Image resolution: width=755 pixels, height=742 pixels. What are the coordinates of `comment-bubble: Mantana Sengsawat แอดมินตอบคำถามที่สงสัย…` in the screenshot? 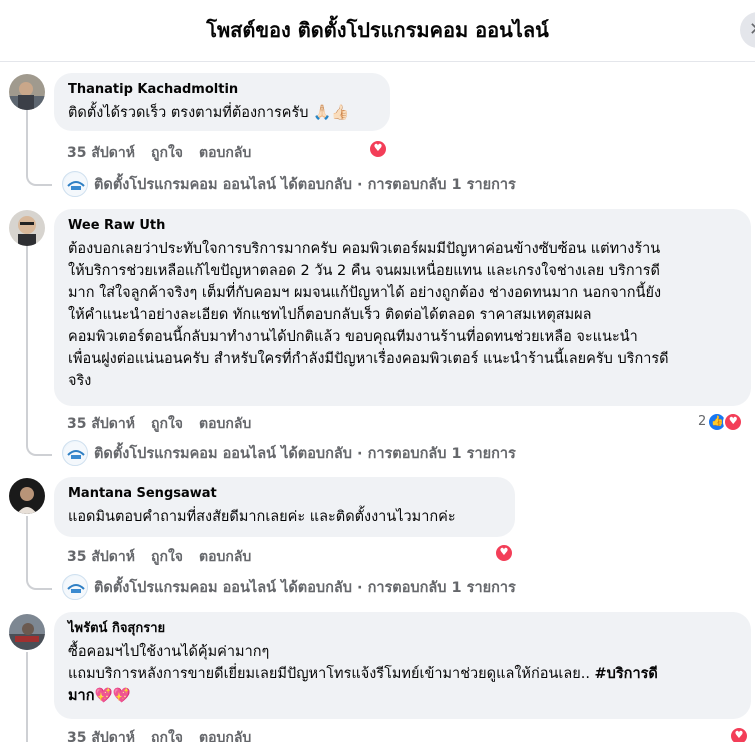 It's located at (284, 507).